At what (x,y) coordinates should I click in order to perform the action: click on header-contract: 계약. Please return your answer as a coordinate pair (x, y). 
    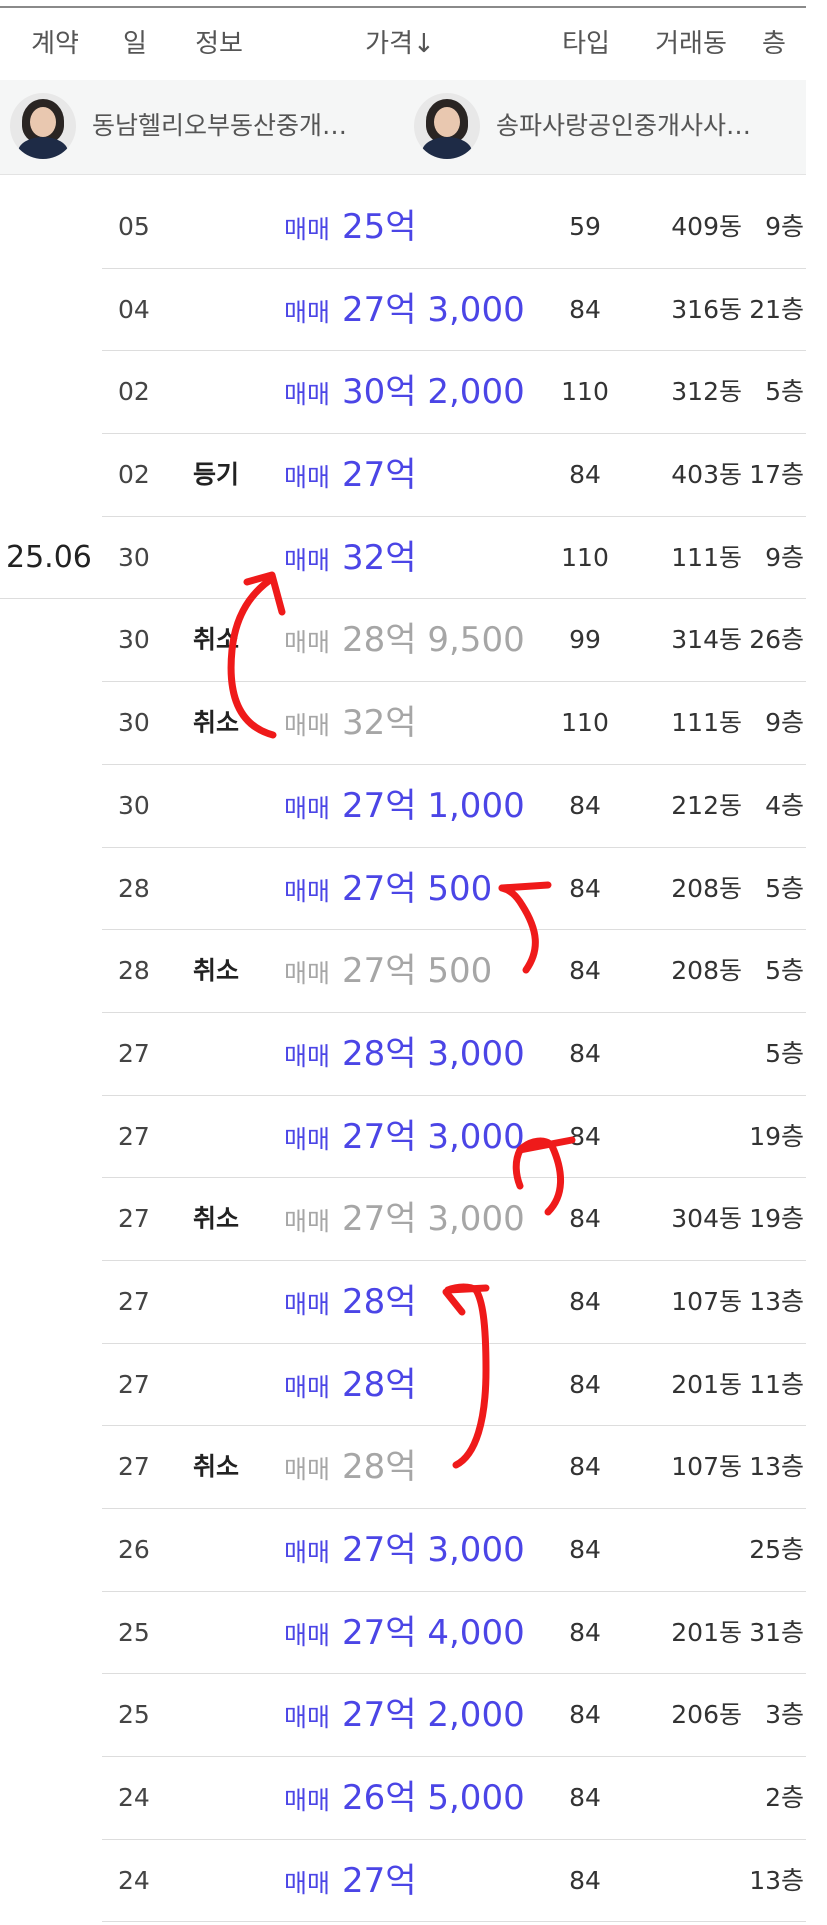
    Looking at the image, I should click on (55, 44).